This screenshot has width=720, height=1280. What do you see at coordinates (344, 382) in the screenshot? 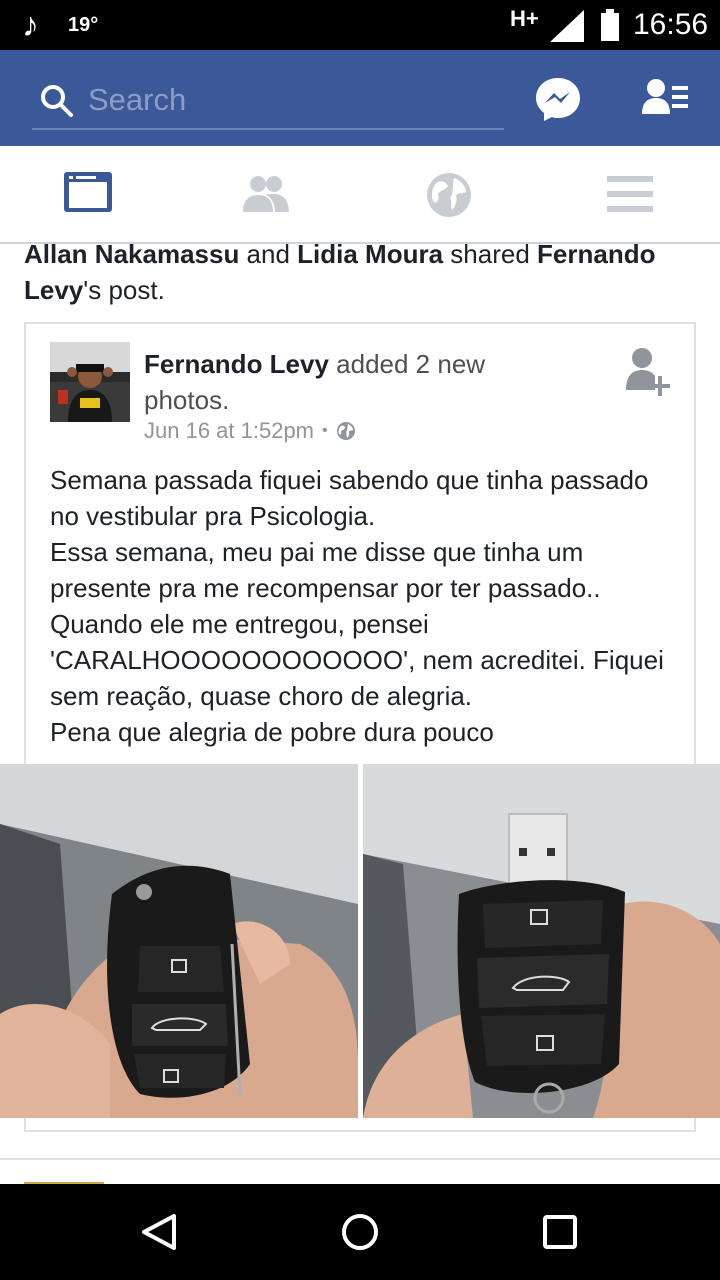
I see `post-author-line: Fernando Levy added 2 new photos.` at bounding box center [344, 382].